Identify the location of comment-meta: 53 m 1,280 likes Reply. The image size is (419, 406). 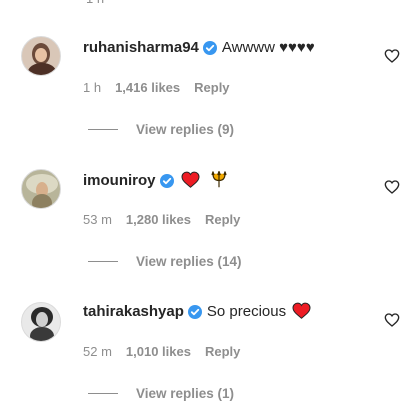
(161, 219).